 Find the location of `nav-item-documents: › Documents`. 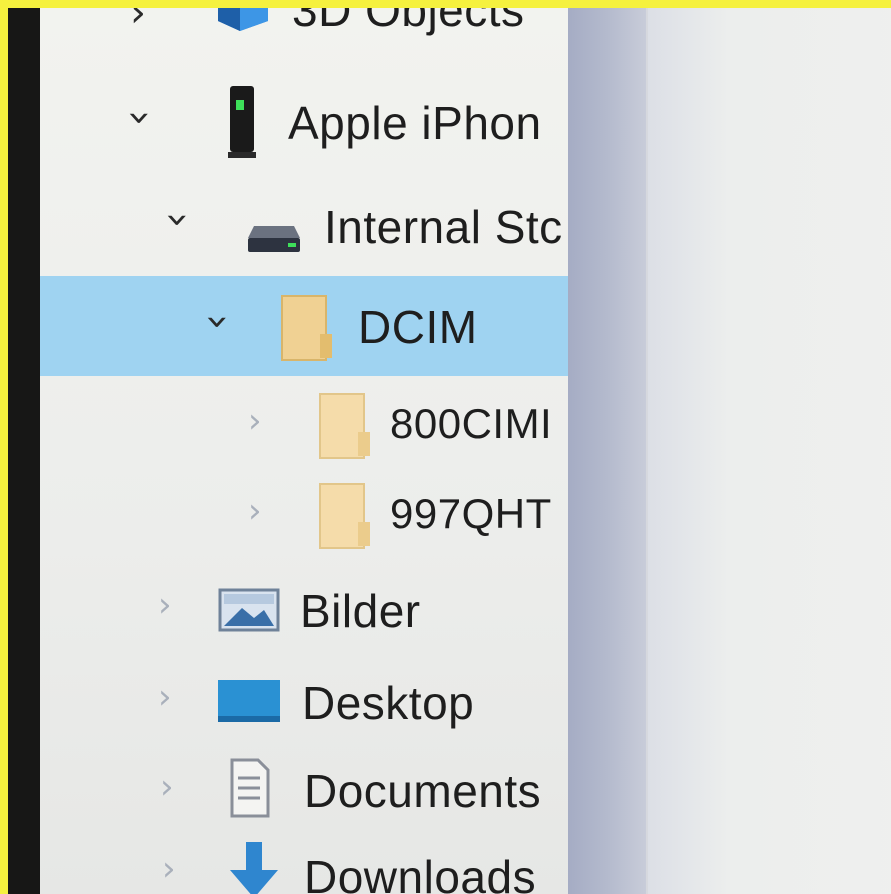

nav-item-documents: › Documents is located at coordinates (304, 788).